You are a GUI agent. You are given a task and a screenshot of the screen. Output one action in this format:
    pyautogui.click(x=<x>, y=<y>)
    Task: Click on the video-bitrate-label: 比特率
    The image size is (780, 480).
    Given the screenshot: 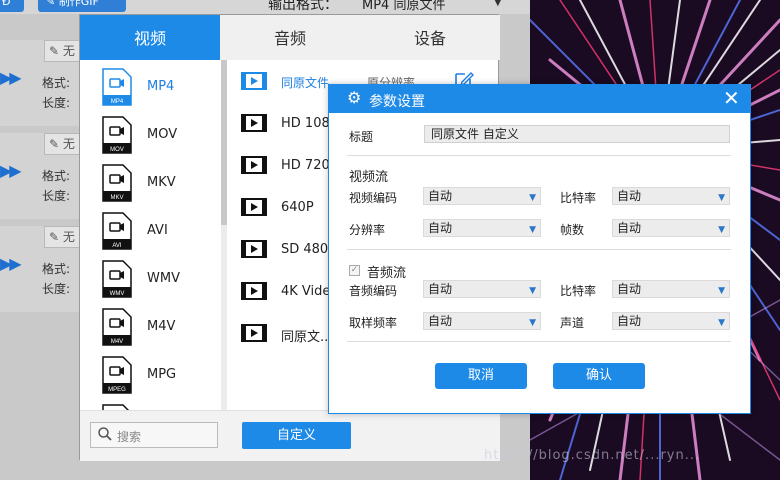 What is the action you would take?
    pyautogui.click(x=578, y=198)
    